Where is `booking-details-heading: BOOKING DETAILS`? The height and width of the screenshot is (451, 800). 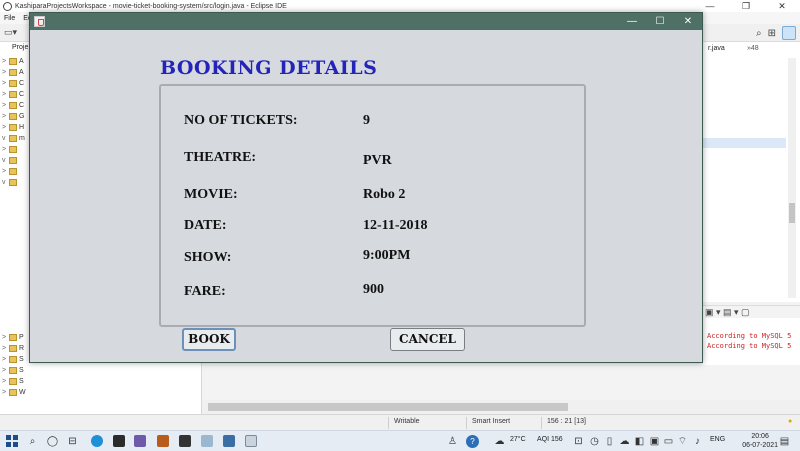 booking-details-heading: BOOKING DETAILS is located at coordinates (269, 68).